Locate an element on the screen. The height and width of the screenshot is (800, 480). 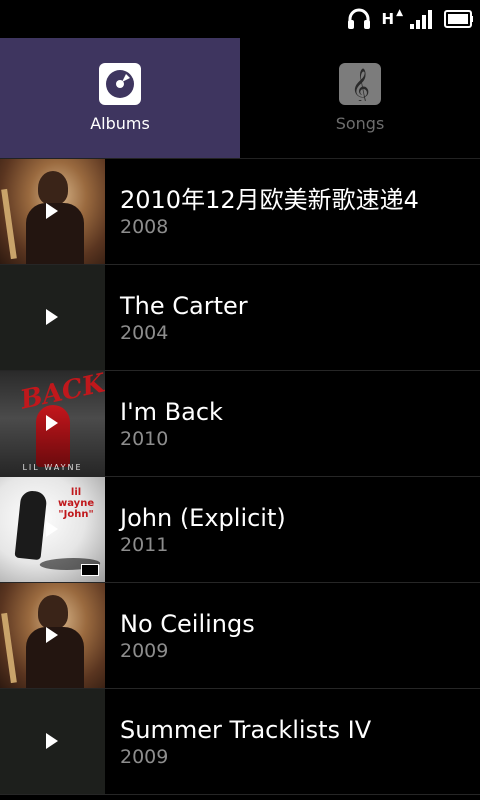
album-year: 2011 is located at coordinates (144, 544).